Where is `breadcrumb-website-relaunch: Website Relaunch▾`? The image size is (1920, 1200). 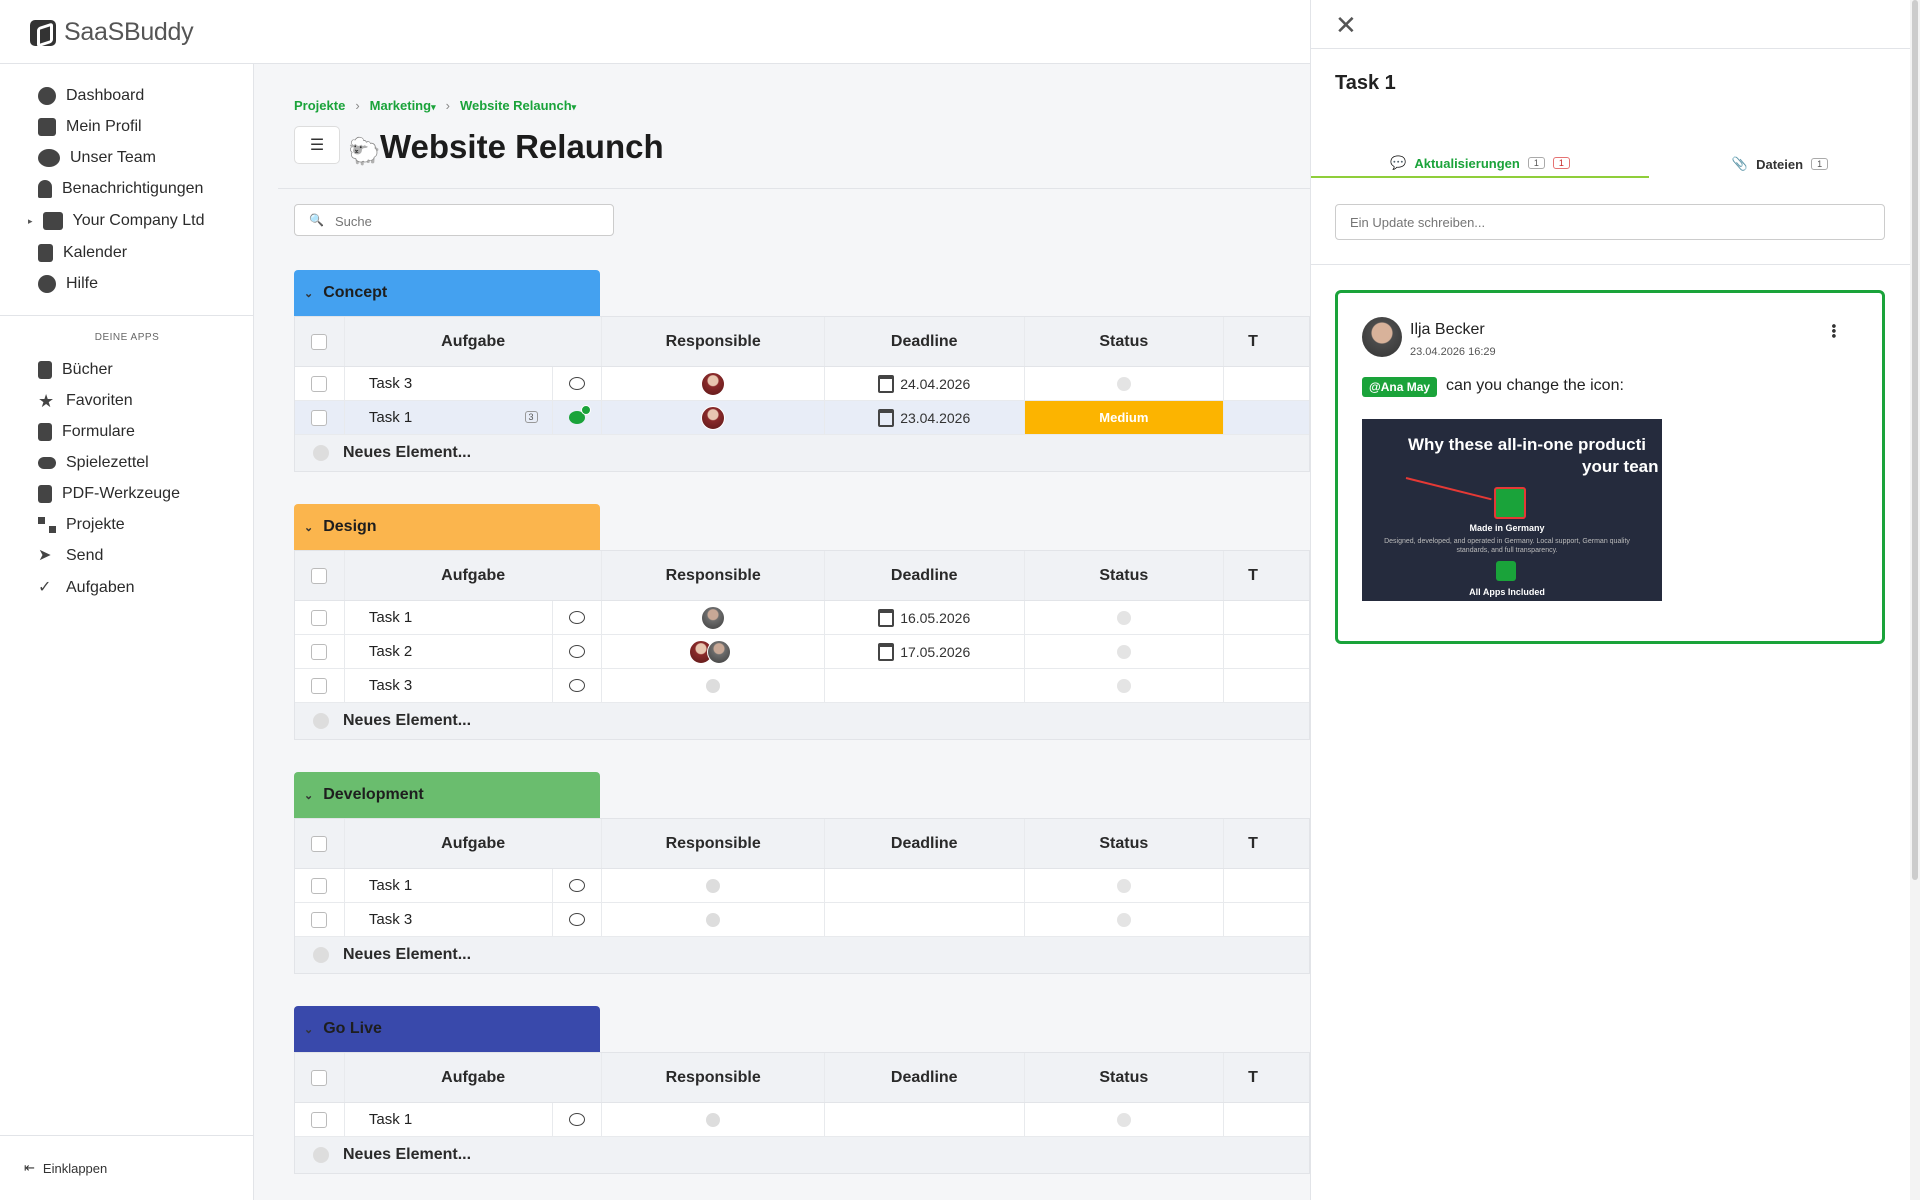 breadcrumb-website-relaunch: Website Relaunch▾ is located at coordinates (518, 105).